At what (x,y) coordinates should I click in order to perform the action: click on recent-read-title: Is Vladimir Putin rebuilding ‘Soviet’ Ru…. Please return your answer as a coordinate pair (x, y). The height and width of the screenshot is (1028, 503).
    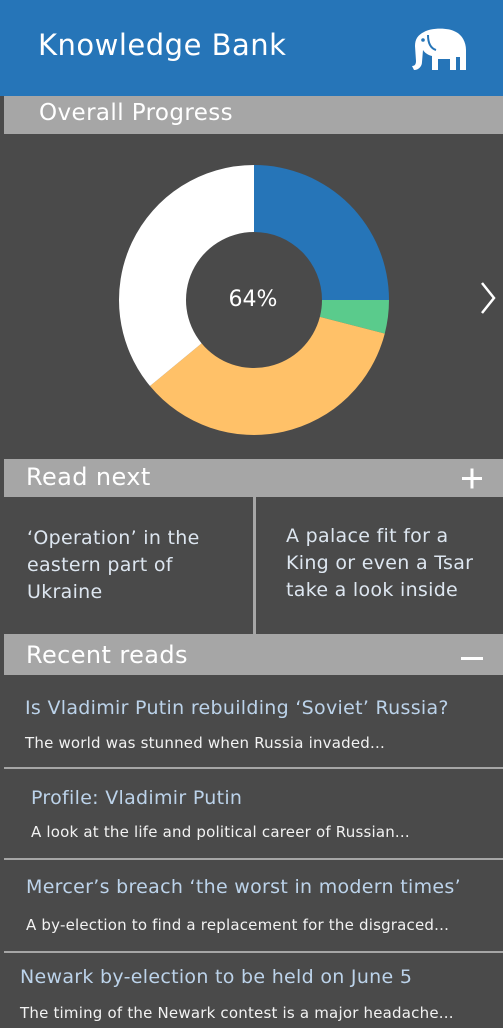
    Looking at the image, I should click on (237, 708).